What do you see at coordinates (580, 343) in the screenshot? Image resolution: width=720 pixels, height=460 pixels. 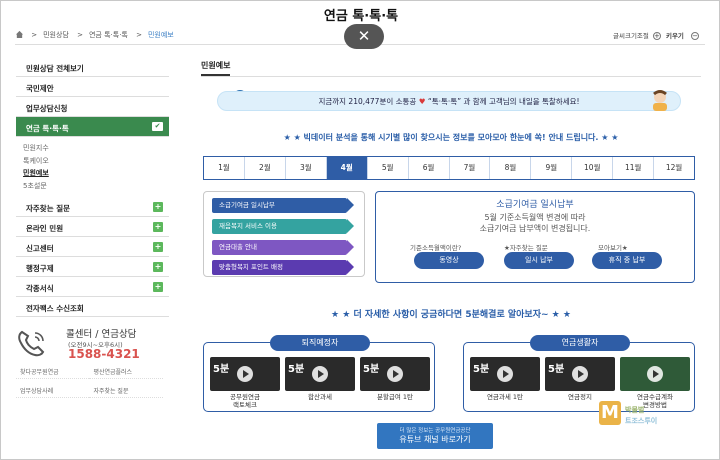 I see `pensioner-tag: 연금생활자` at bounding box center [580, 343].